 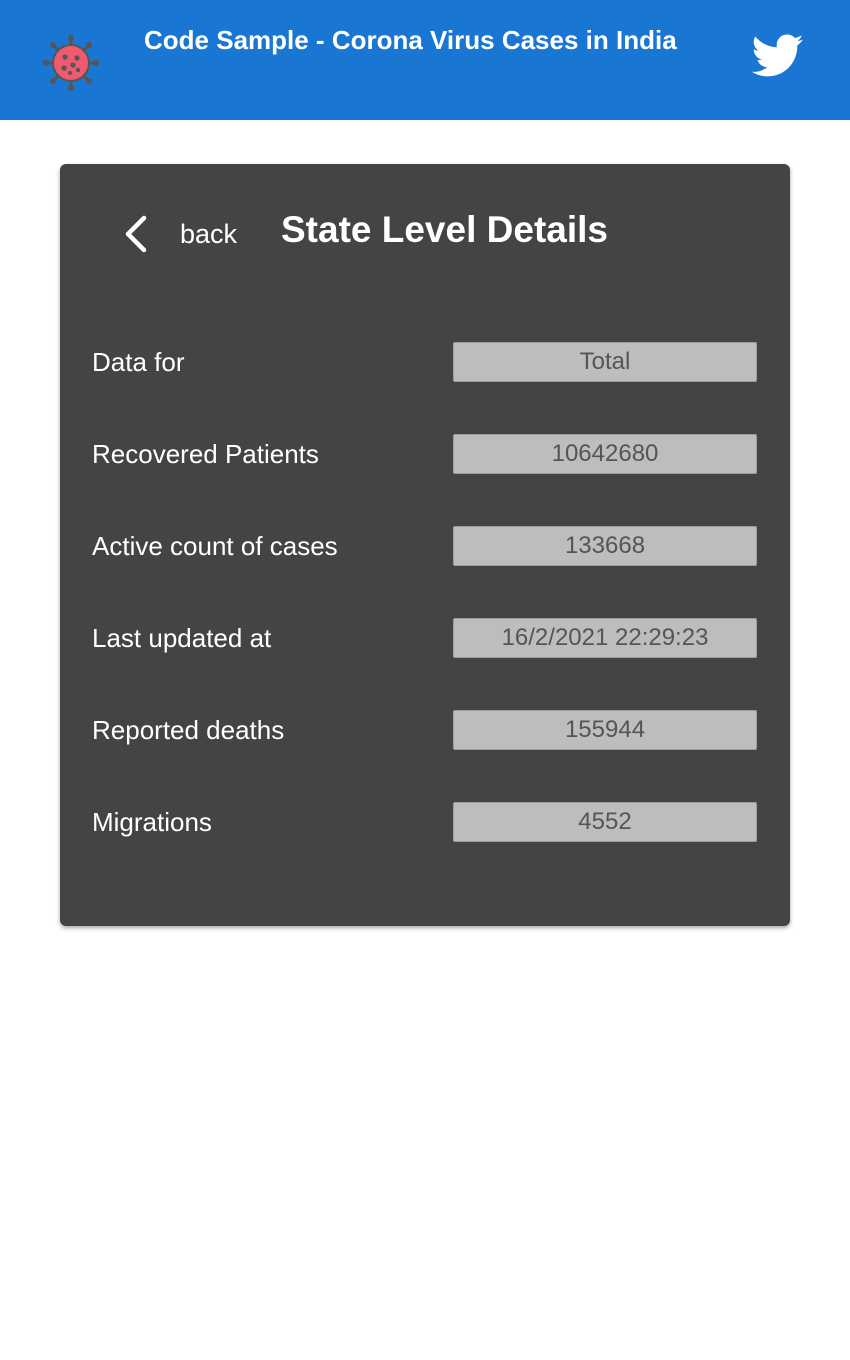 I want to click on twitter-icon, so click(x=778, y=56).